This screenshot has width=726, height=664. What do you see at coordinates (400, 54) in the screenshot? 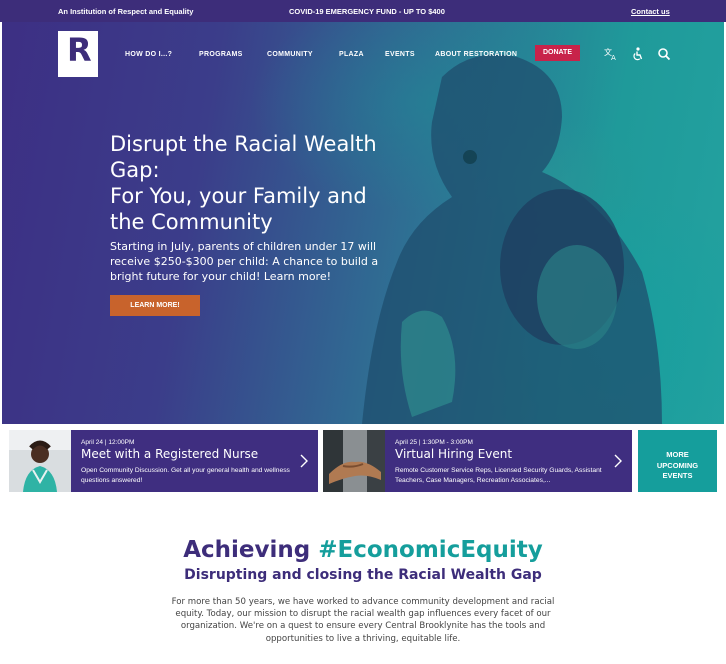
I see `nav-events: EVENTS` at bounding box center [400, 54].